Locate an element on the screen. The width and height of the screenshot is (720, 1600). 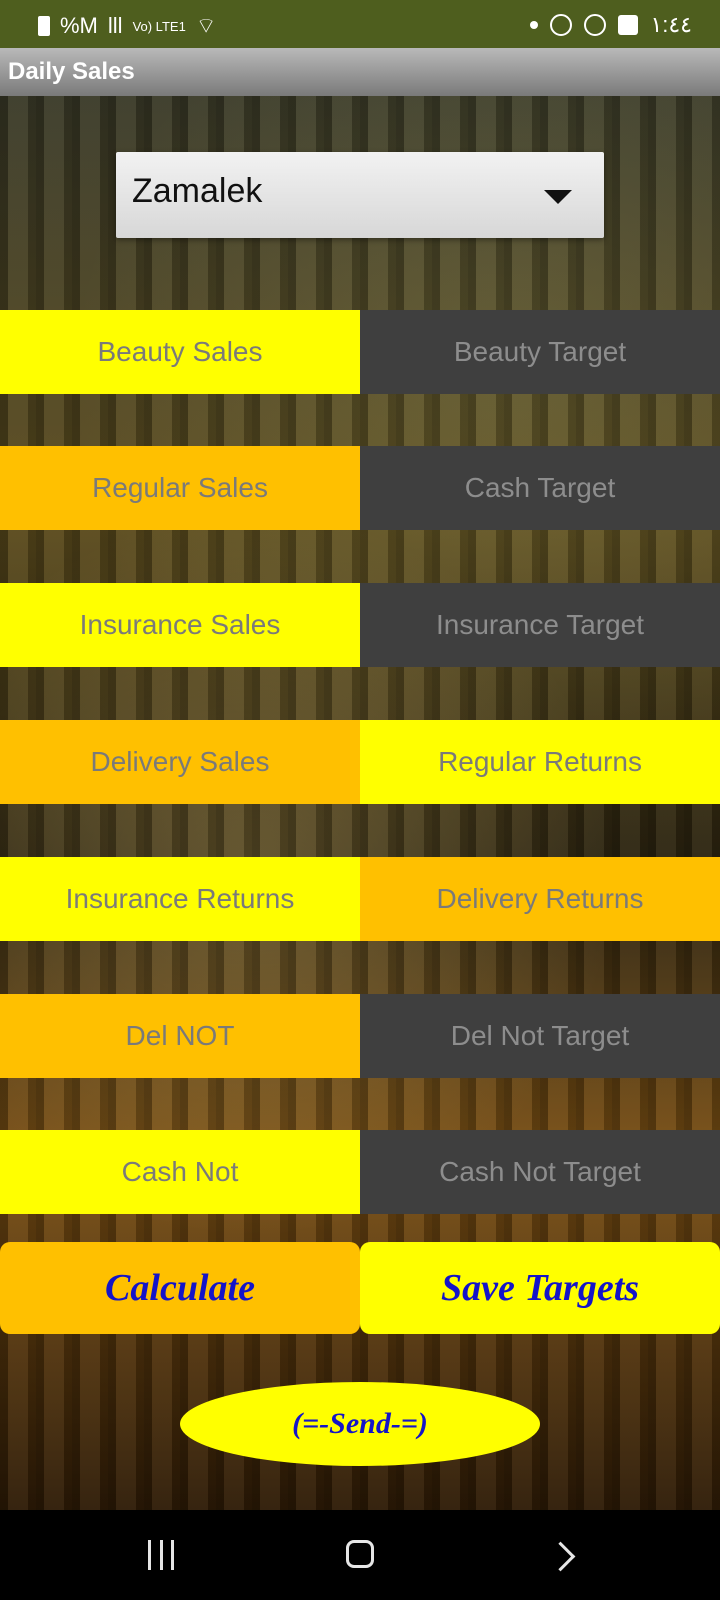
gallery-icon is located at coordinates (628, 25).